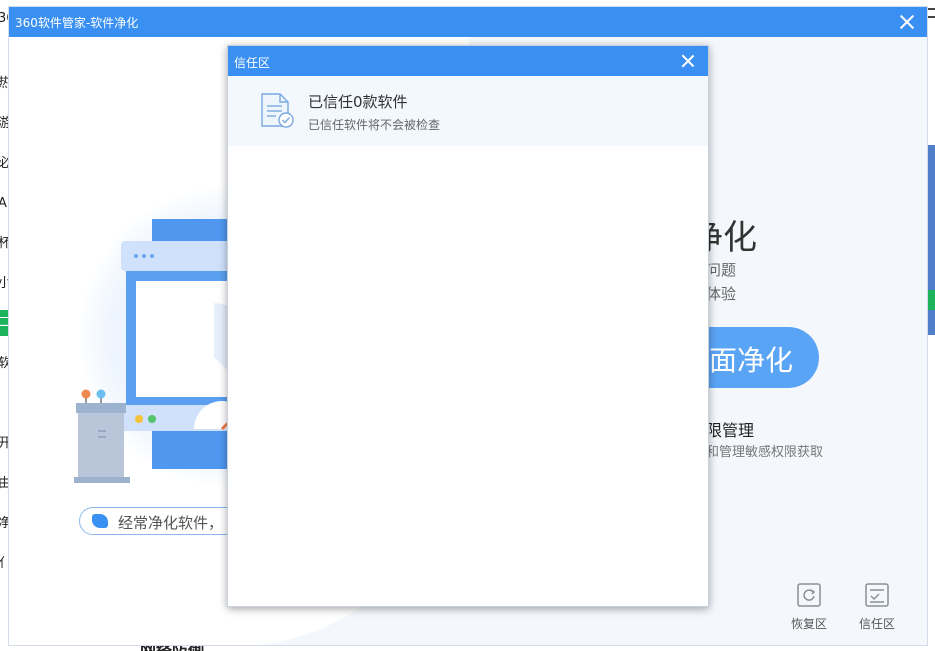  I want to click on trusted-document-icon, so click(277, 110).